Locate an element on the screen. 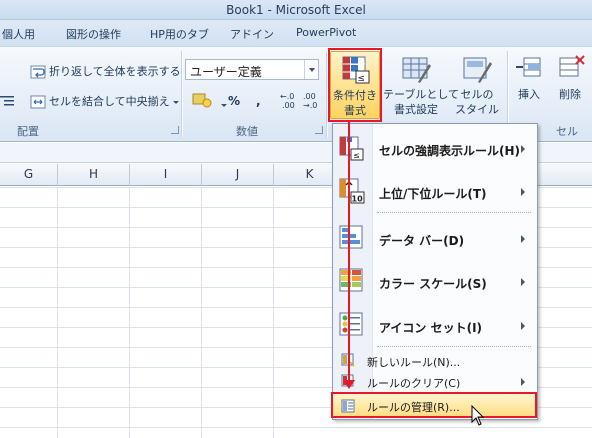 The width and height of the screenshot is (592, 438). cells-group-label: セル is located at coordinates (567, 131).